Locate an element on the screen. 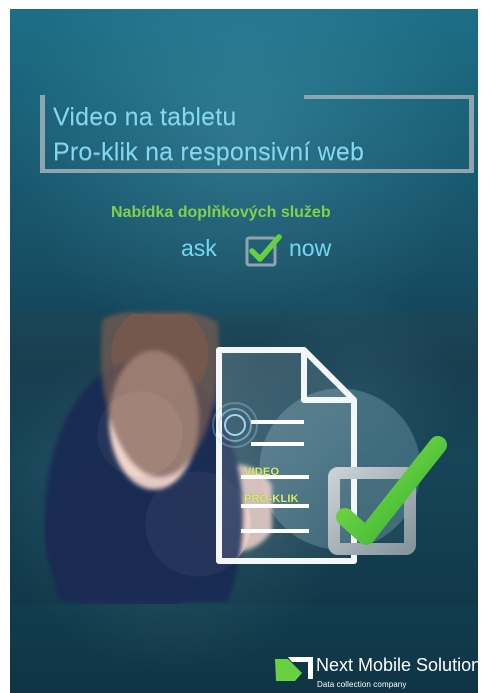 Image resolution: width=488 pixels, height=693 pixels. now-word: now is located at coordinates (310, 248).